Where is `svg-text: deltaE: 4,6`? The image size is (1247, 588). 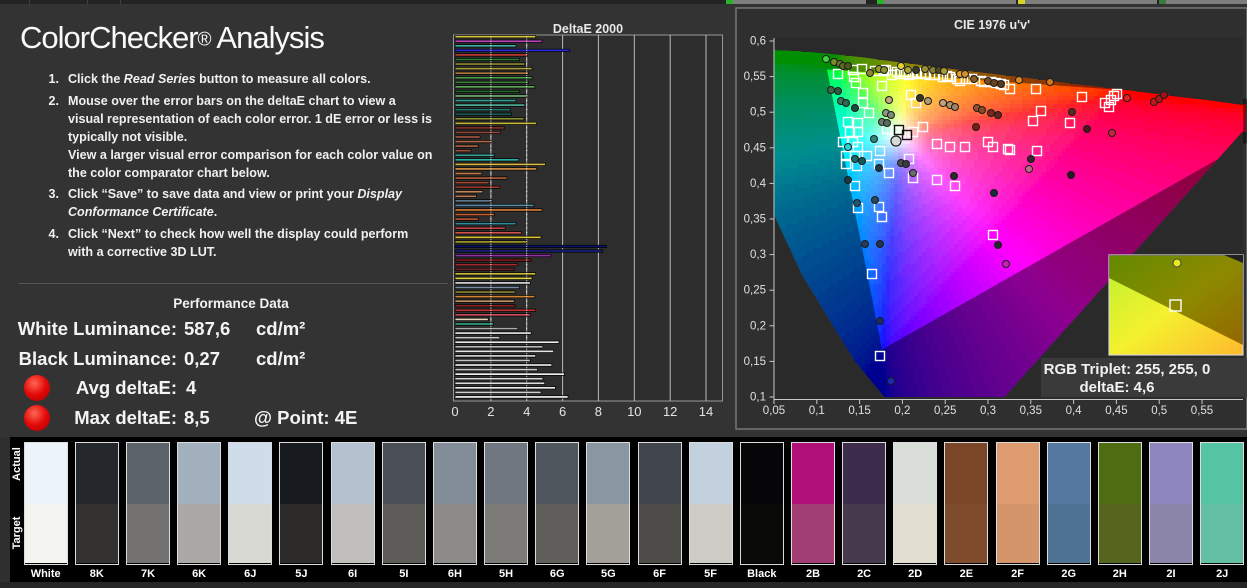
svg-text: deltaE: 4,6 is located at coordinates (1116, 387).